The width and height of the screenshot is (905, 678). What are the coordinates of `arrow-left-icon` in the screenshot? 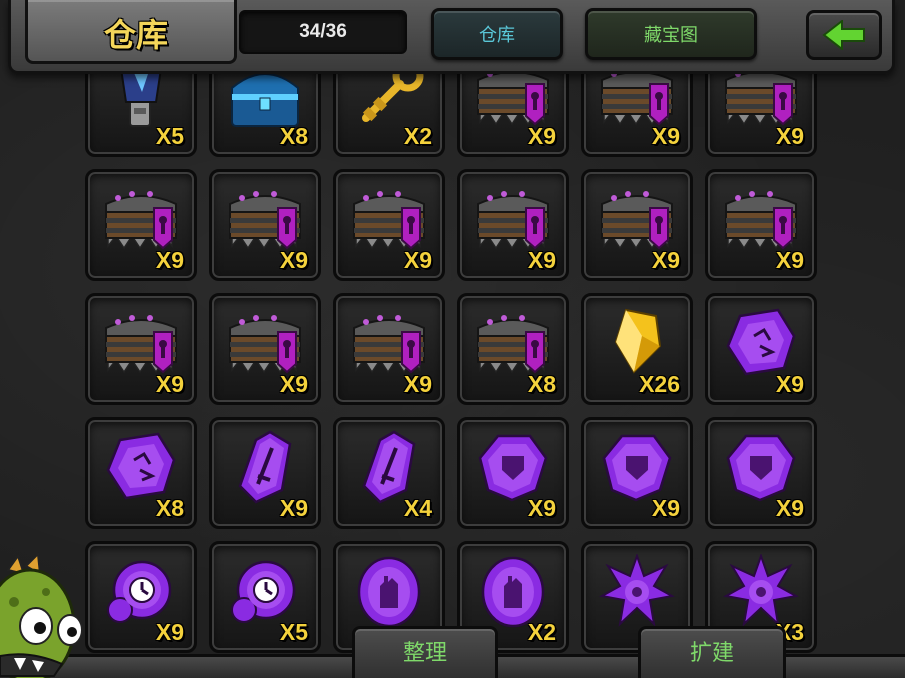 It's located at (843, 35).